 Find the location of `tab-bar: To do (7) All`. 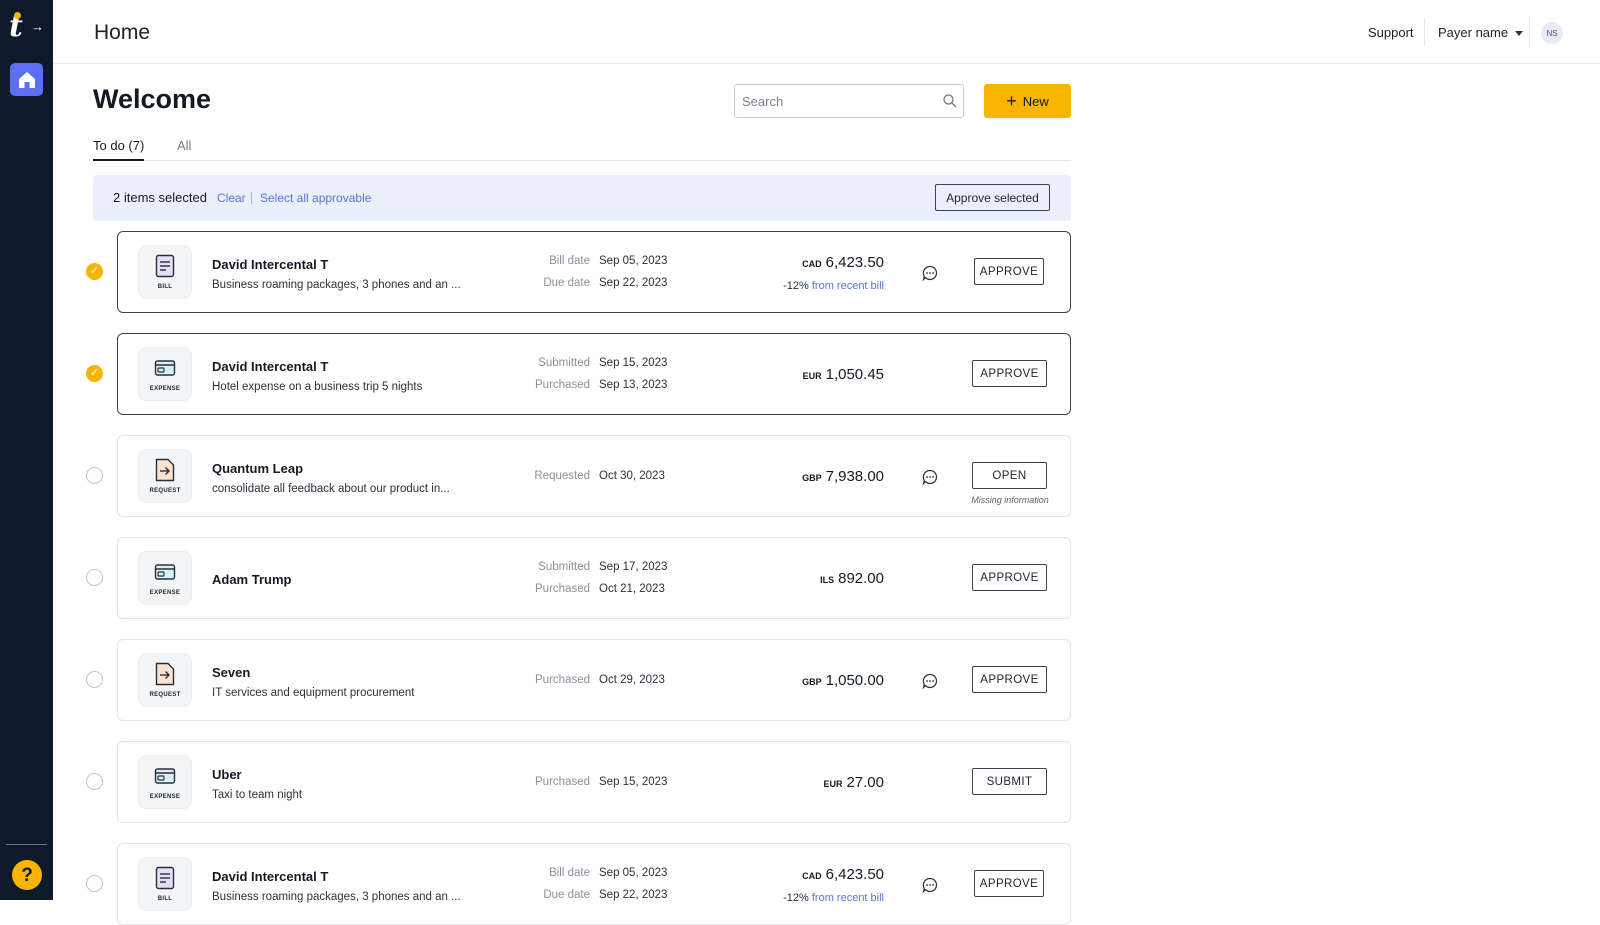

tab-bar: To do (7) All is located at coordinates (582, 149).